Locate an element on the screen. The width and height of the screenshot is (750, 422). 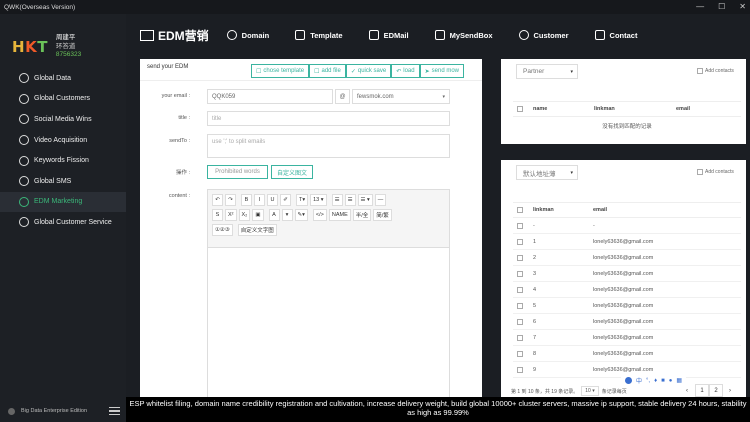
partner-select: Partner ▾ is located at coordinates (547, 71).